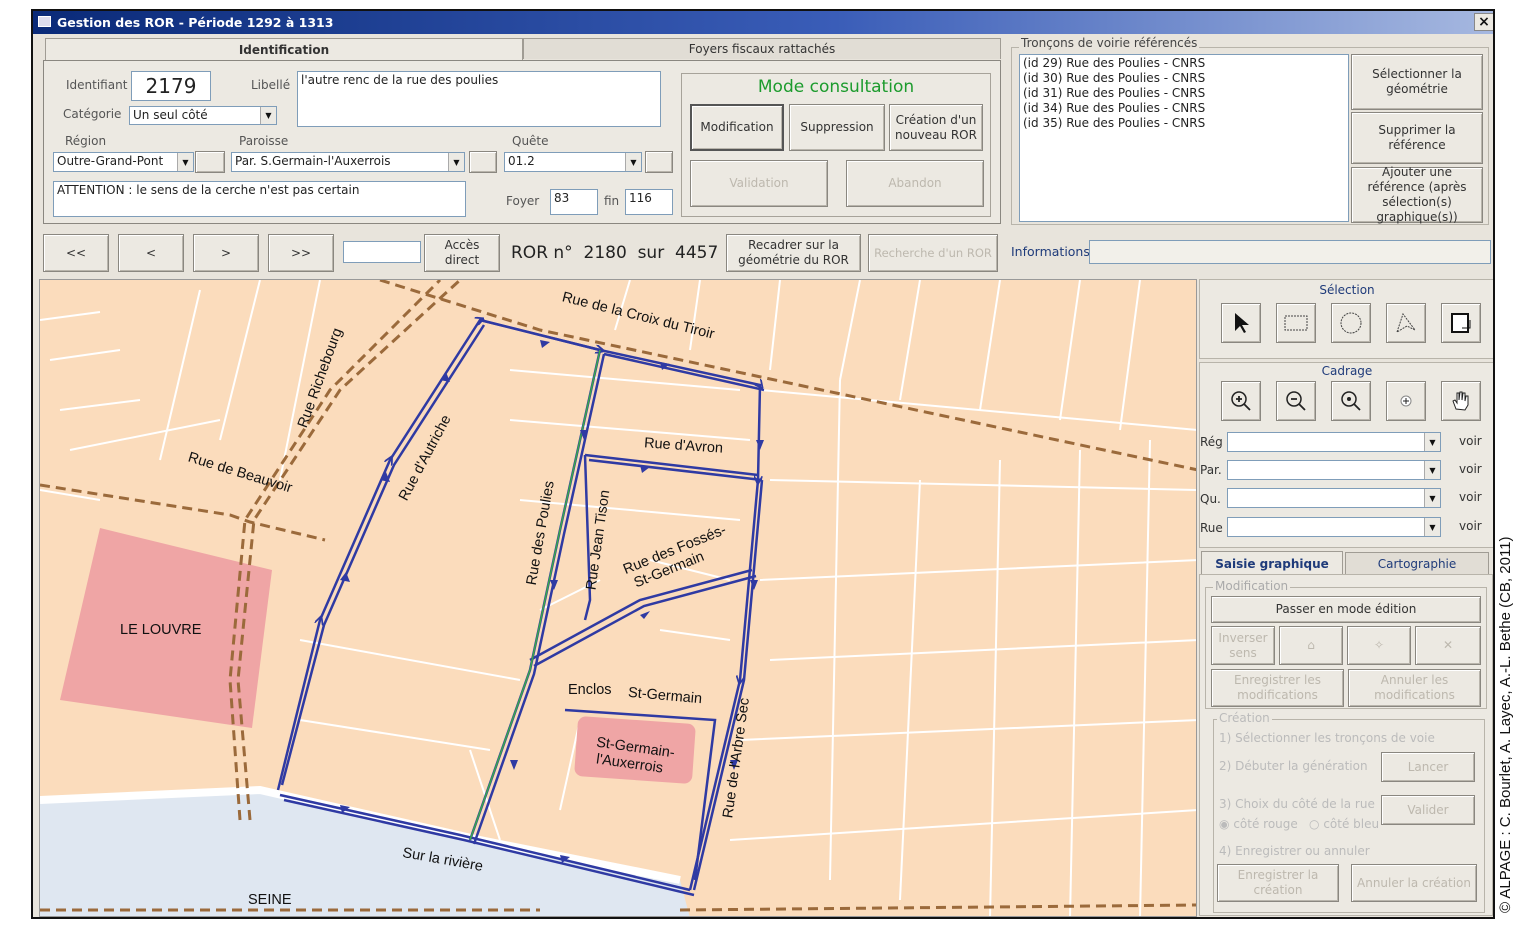 The width and height of the screenshot is (1535, 934). I want to click on ror-number: 2180, so click(605, 253).